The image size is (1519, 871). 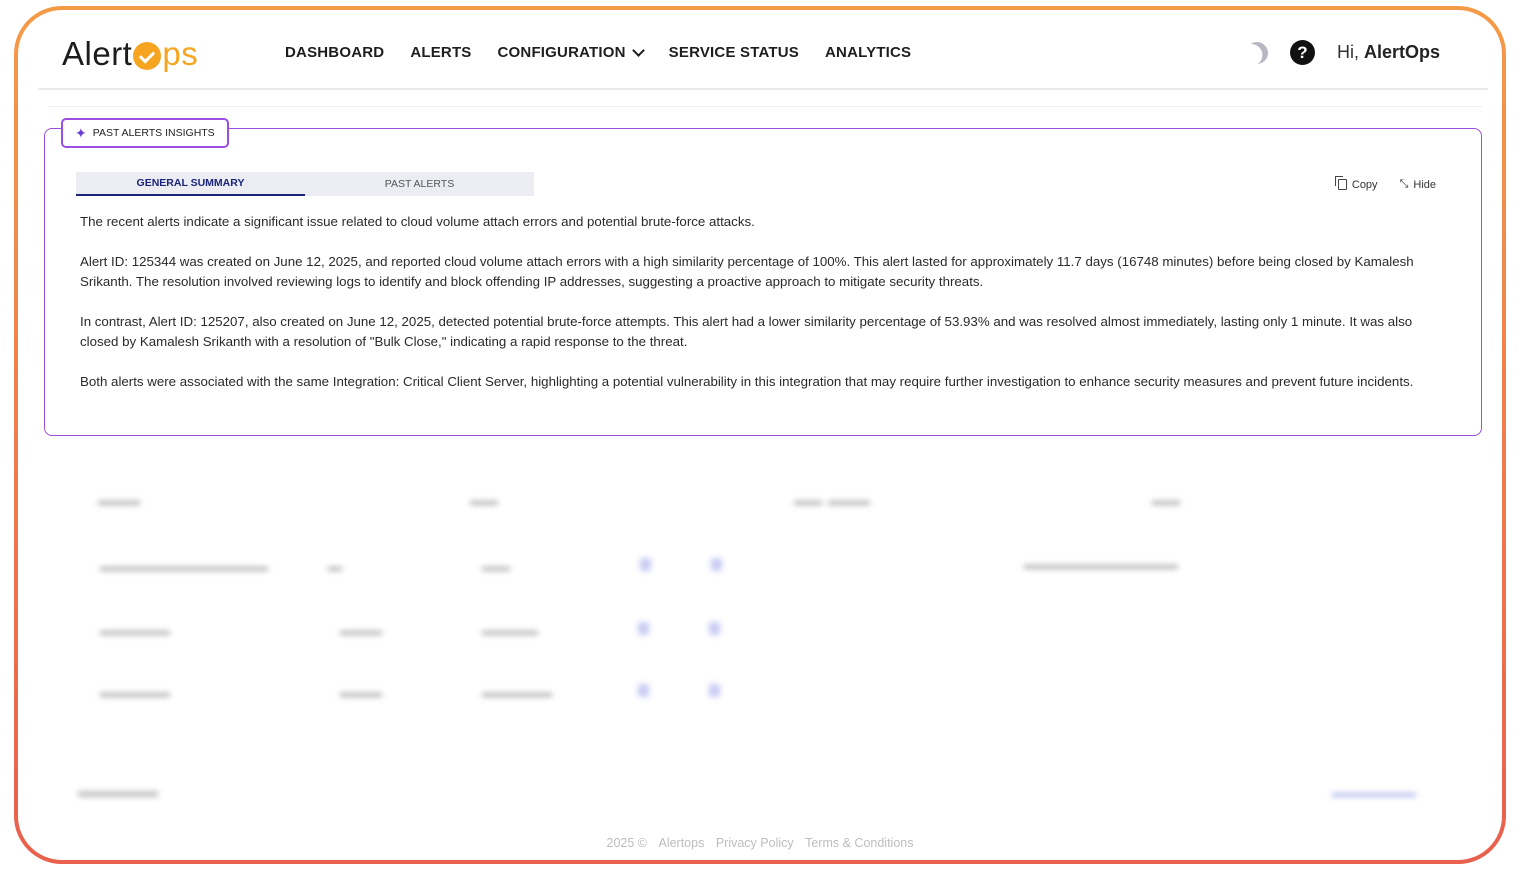 What do you see at coordinates (1424, 184) in the screenshot?
I see `hide-label: Hide` at bounding box center [1424, 184].